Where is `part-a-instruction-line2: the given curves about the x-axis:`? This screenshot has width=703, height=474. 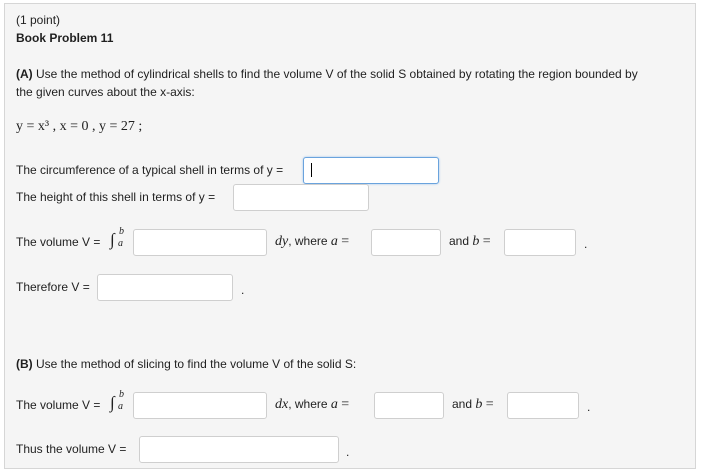
part-a-instruction-line2: the given curves about the x-axis: is located at coordinates (105, 92).